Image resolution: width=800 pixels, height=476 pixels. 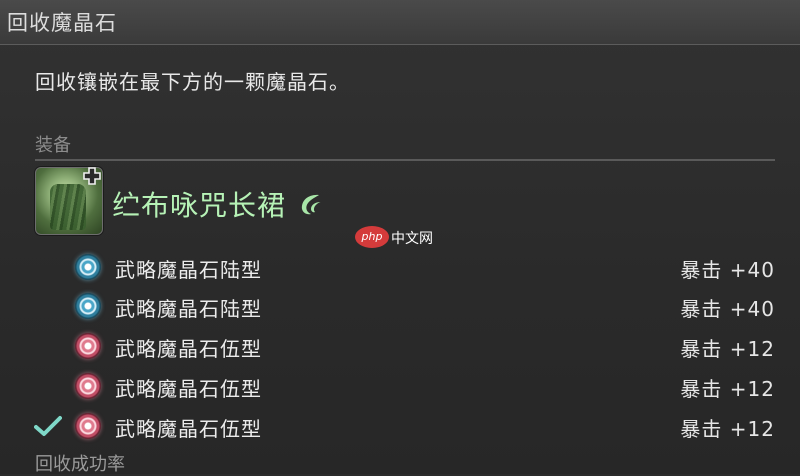 What do you see at coordinates (68, 207) in the screenshot?
I see `robe-icon` at bounding box center [68, 207].